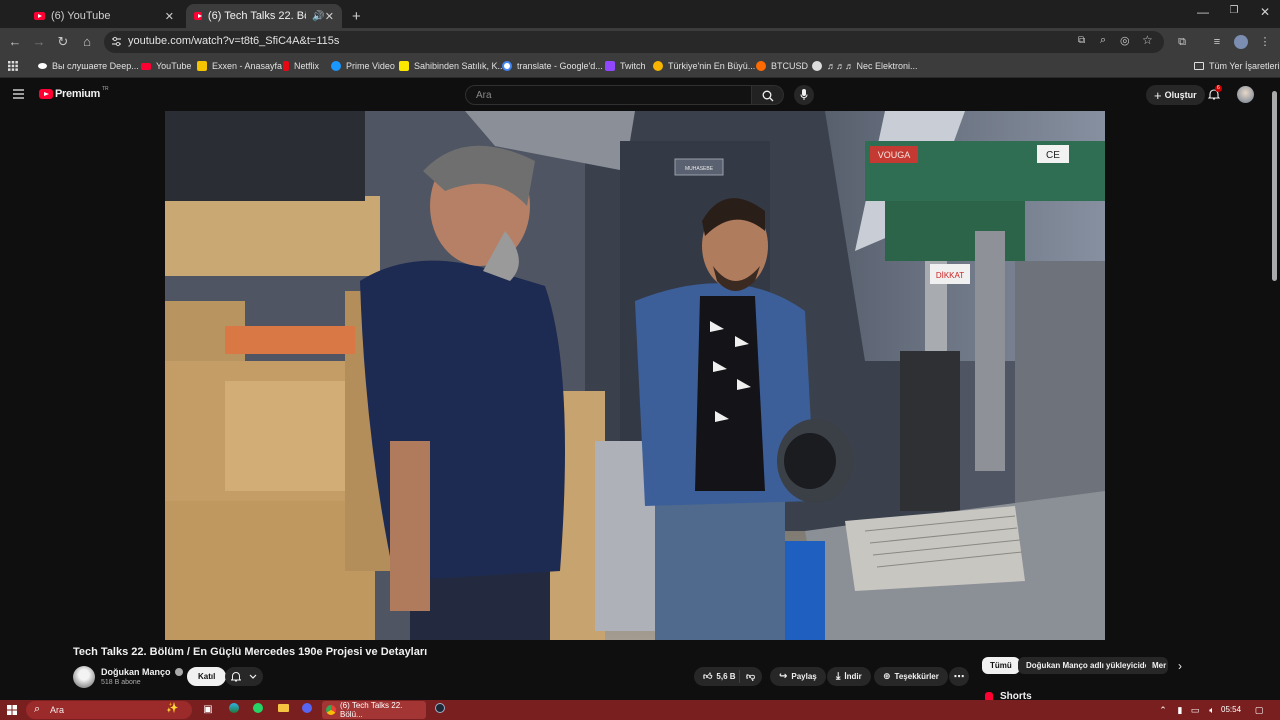  What do you see at coordinates (172, 708) in the screenshot?
I see `search-highlight-icon: ✨` at bounding box center [172, 708].